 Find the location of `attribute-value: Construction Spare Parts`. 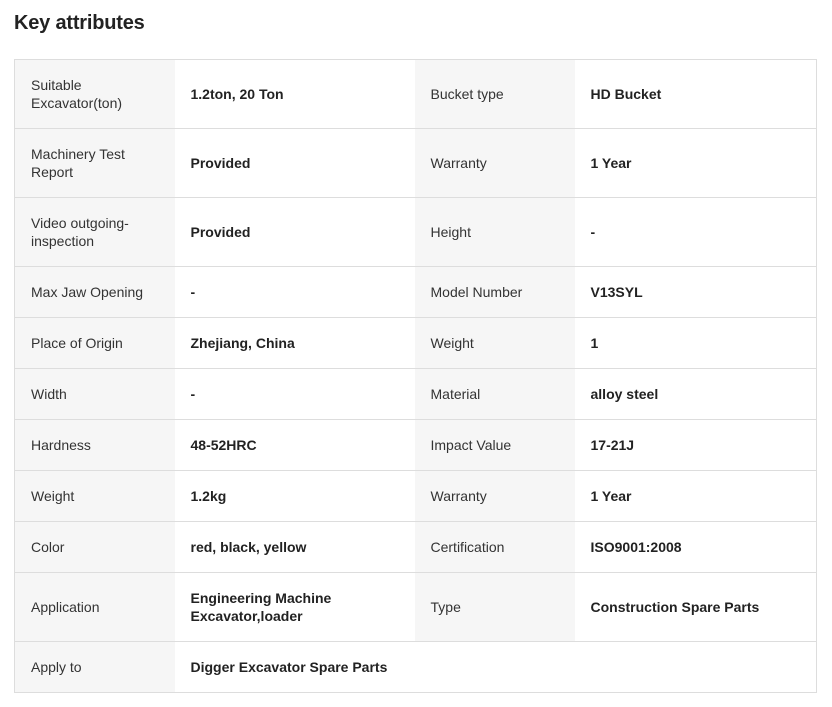

attribute-value: Construction Spare Parts is located at coordinates (695, 607).